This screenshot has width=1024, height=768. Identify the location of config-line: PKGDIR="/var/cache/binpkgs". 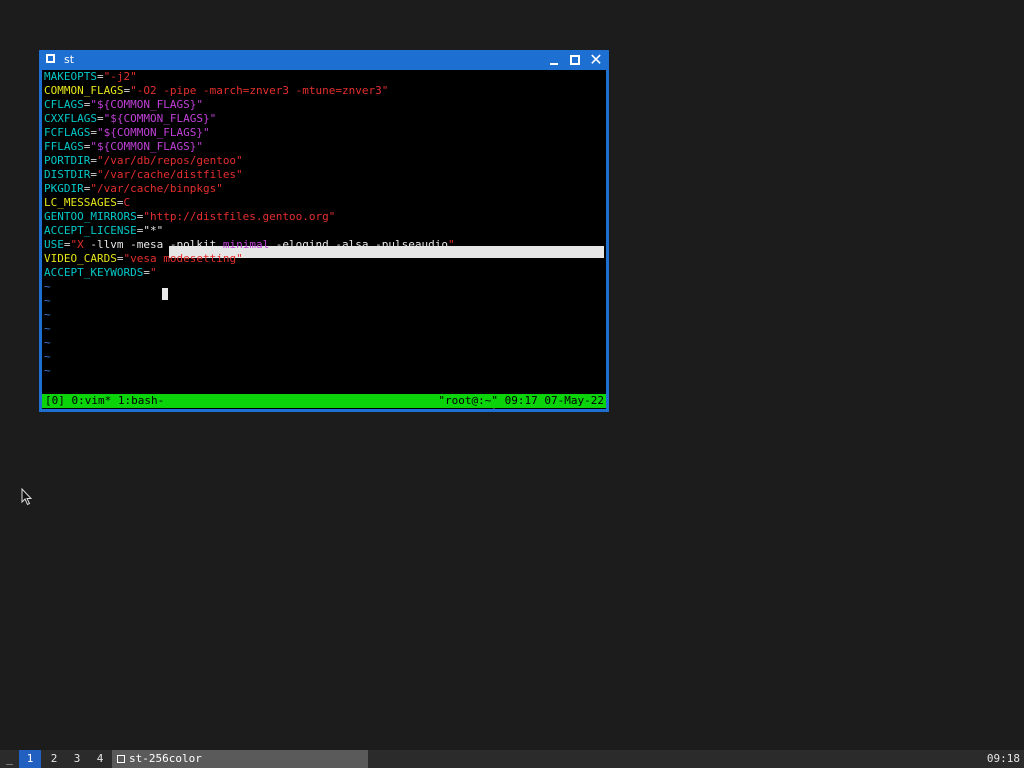
(133, 188).